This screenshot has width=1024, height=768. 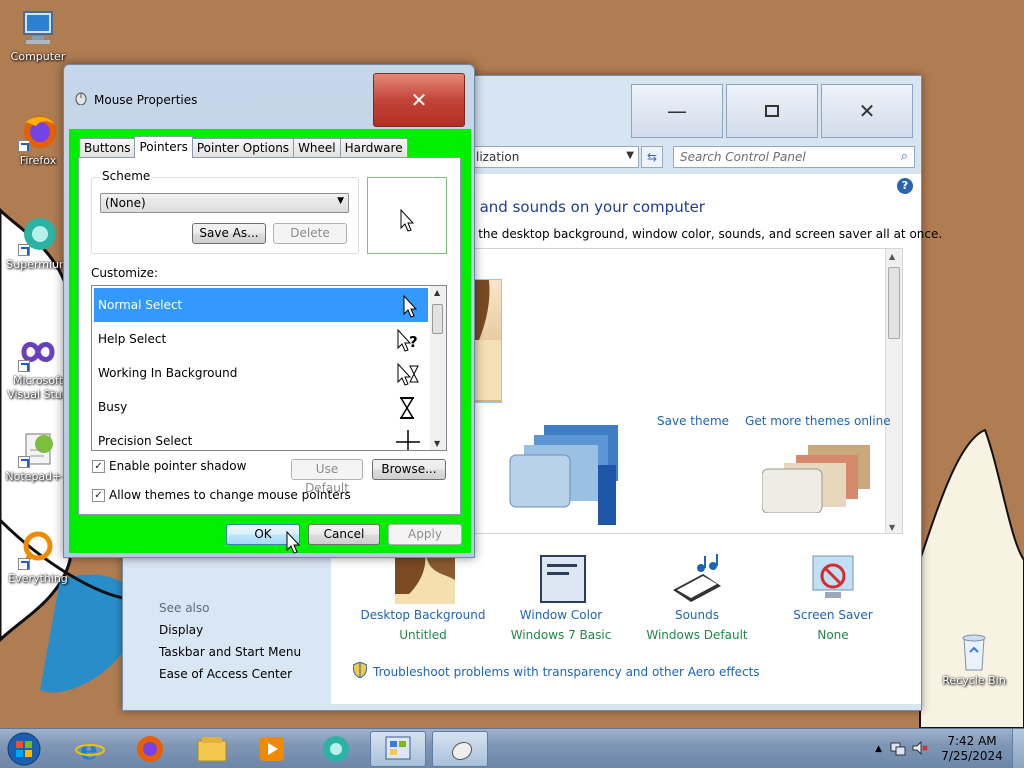 I want to click on scheme-dropdown: (None) ▼, so click(x=224, y=203).